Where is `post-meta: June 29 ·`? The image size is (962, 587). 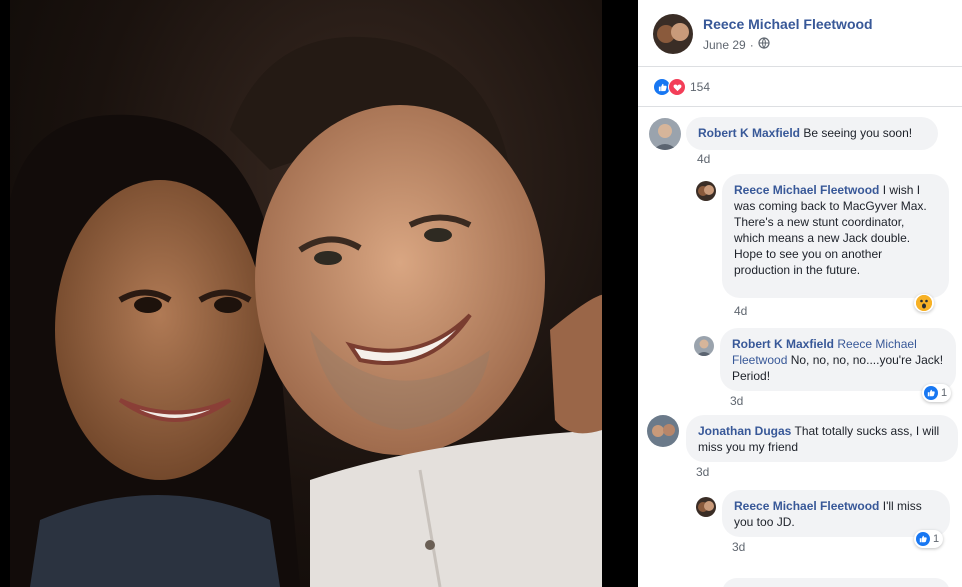
post-meta: June 29 · is located at coordinates (736, 44).